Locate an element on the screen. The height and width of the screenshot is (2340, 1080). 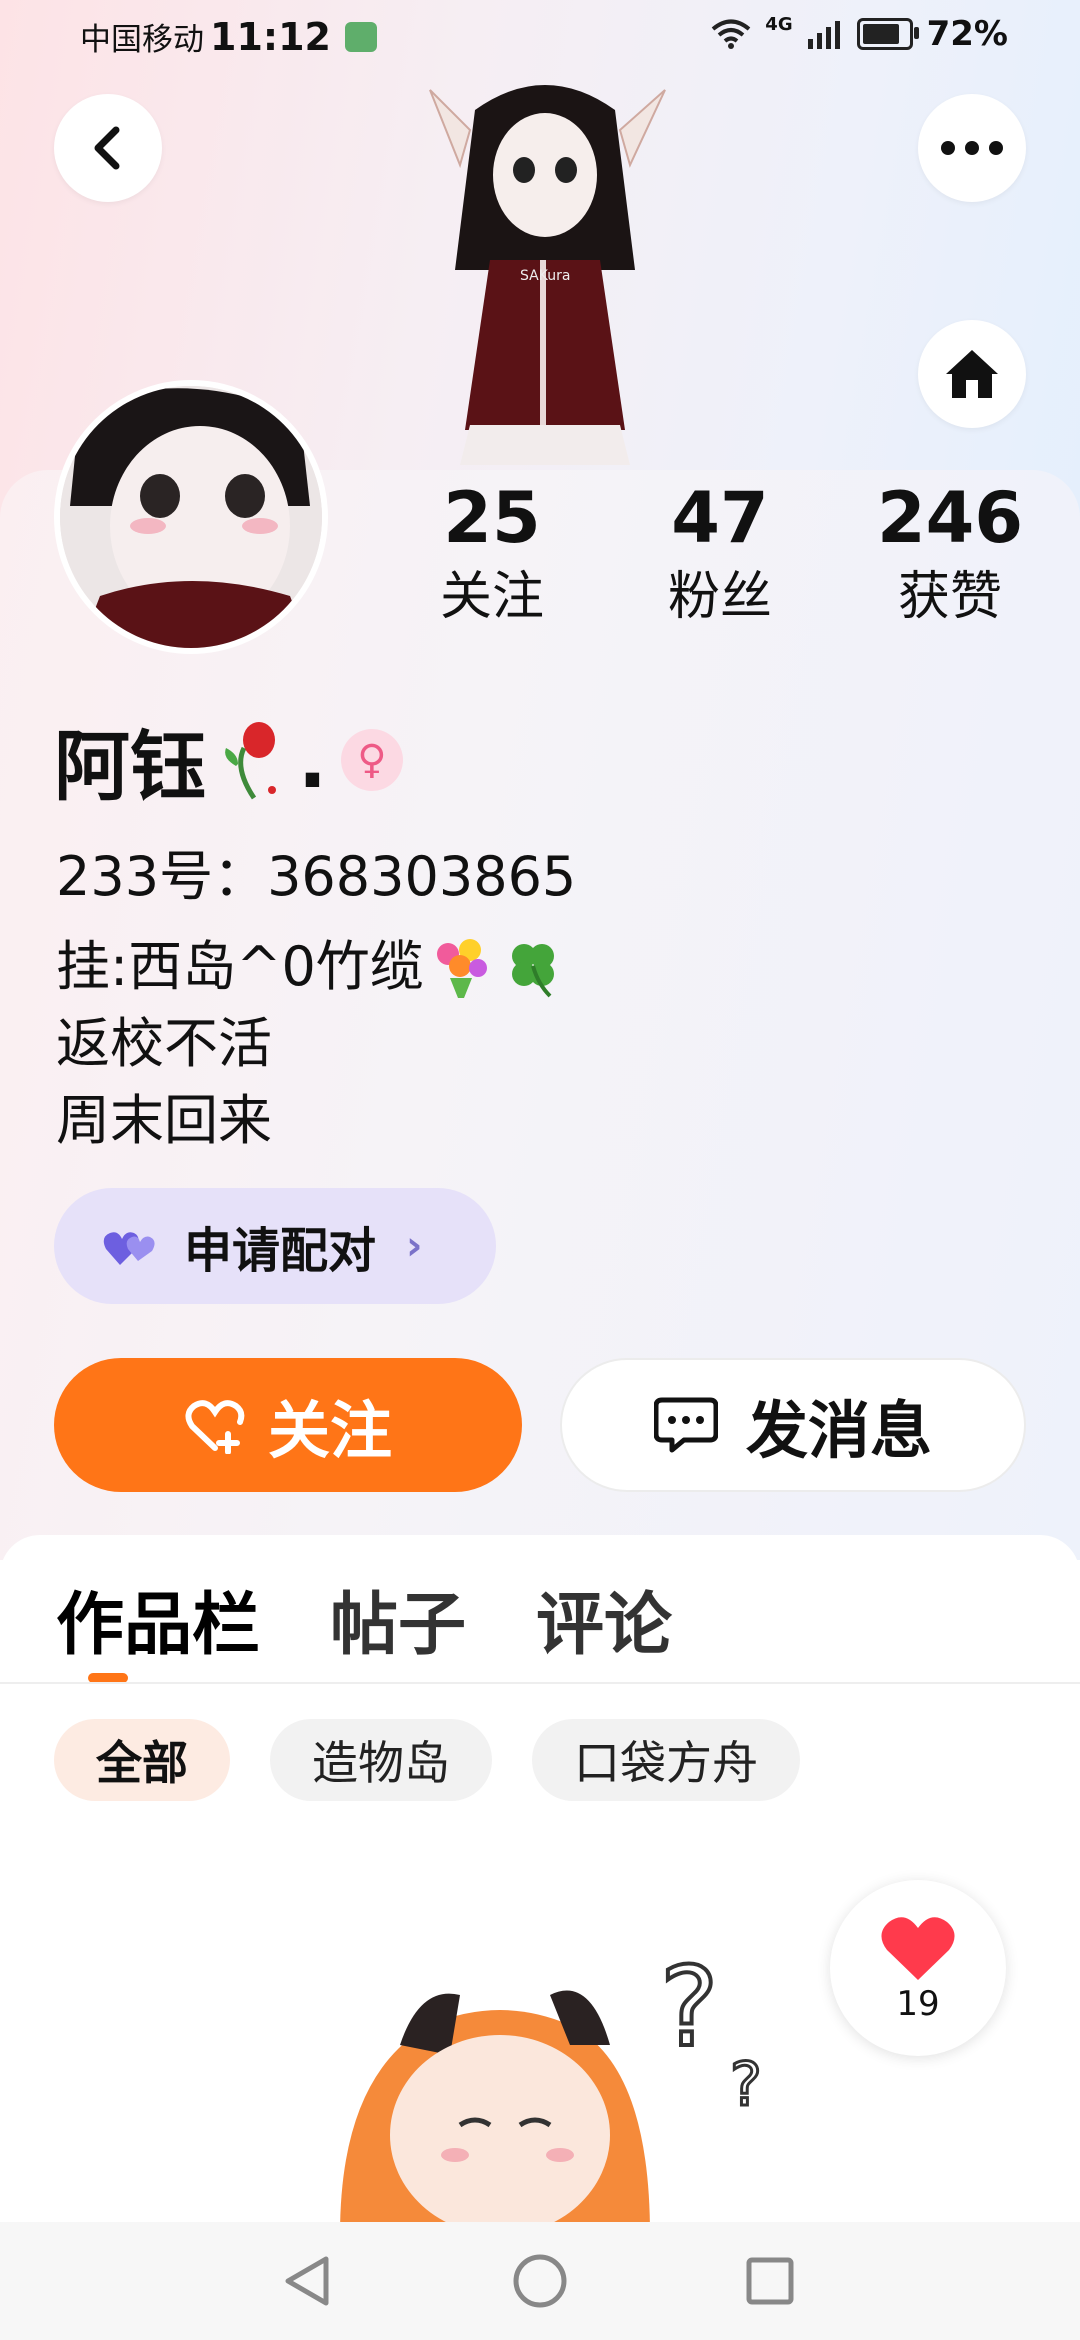
tab-posts: 帖子 is located at coordinates (398, 1618).